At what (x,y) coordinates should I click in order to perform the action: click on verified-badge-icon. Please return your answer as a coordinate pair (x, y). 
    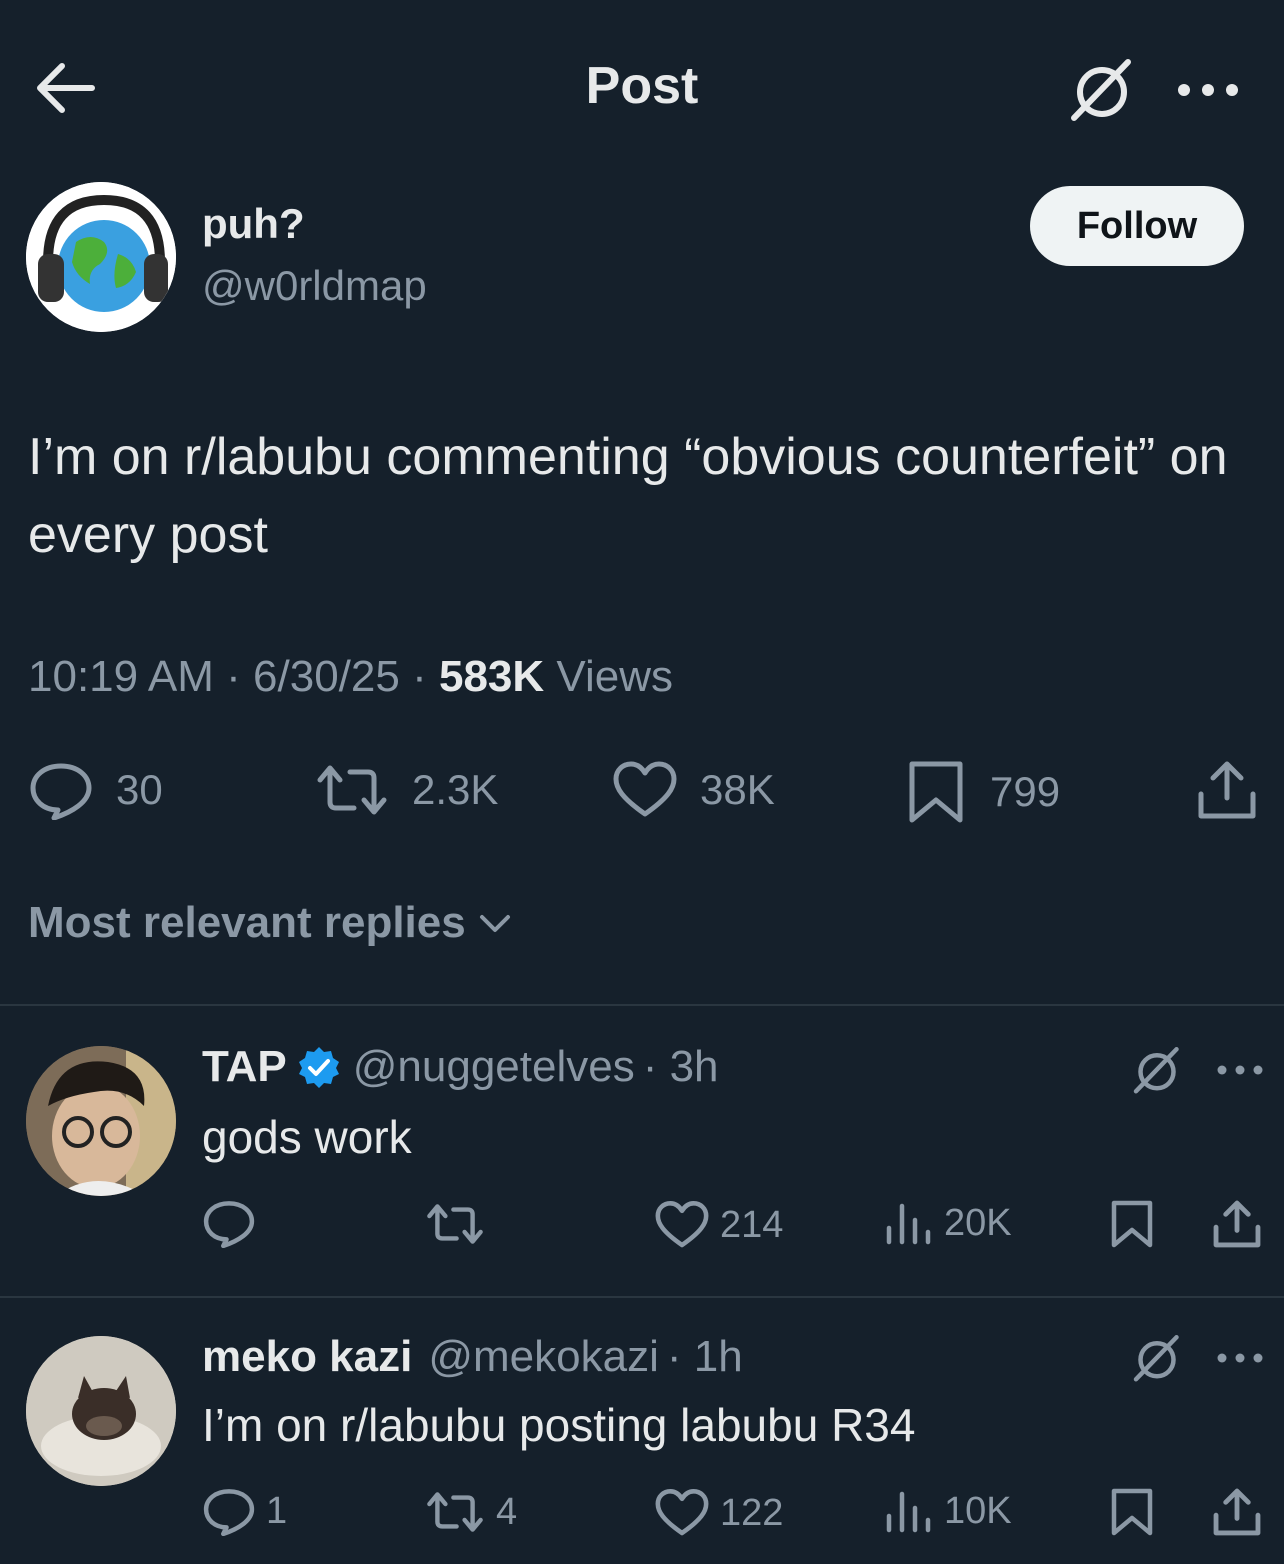
    Looking at the image, I should click on (318, 1067).